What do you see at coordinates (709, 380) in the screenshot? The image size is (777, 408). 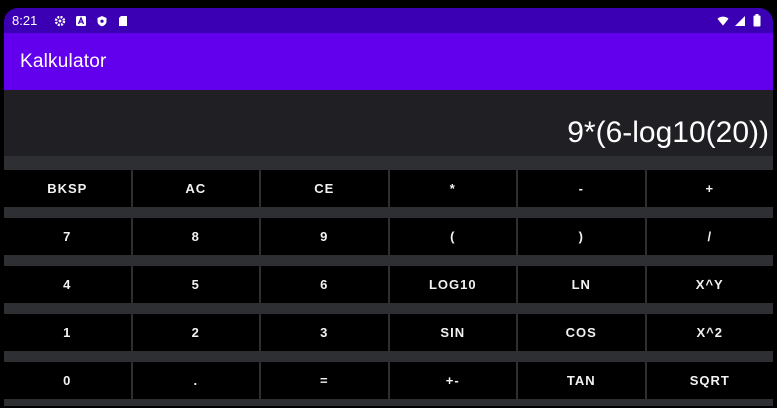 I see `sqrt-button: SQRT` at bounding box center [709, 380].